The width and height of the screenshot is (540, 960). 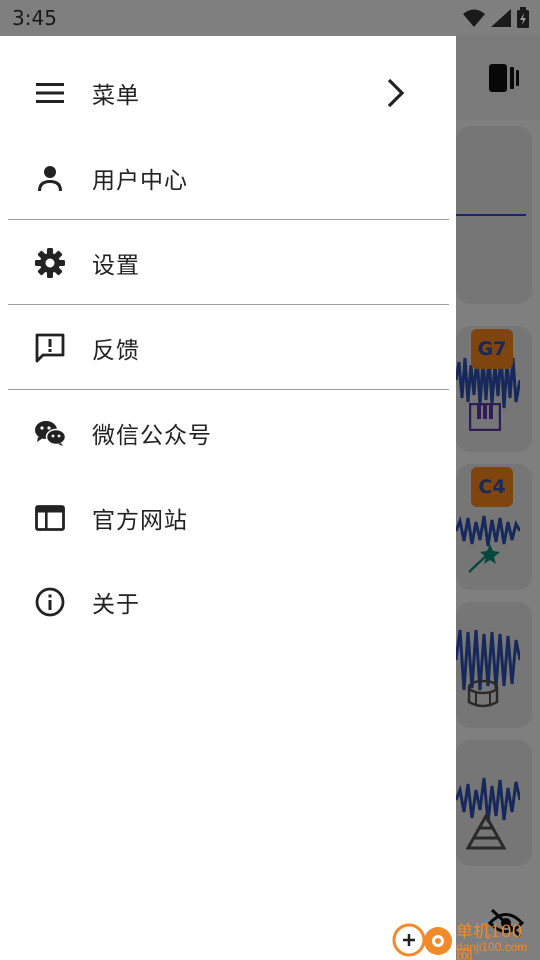 I want to click on website-icon, so click(x=50, y=518).